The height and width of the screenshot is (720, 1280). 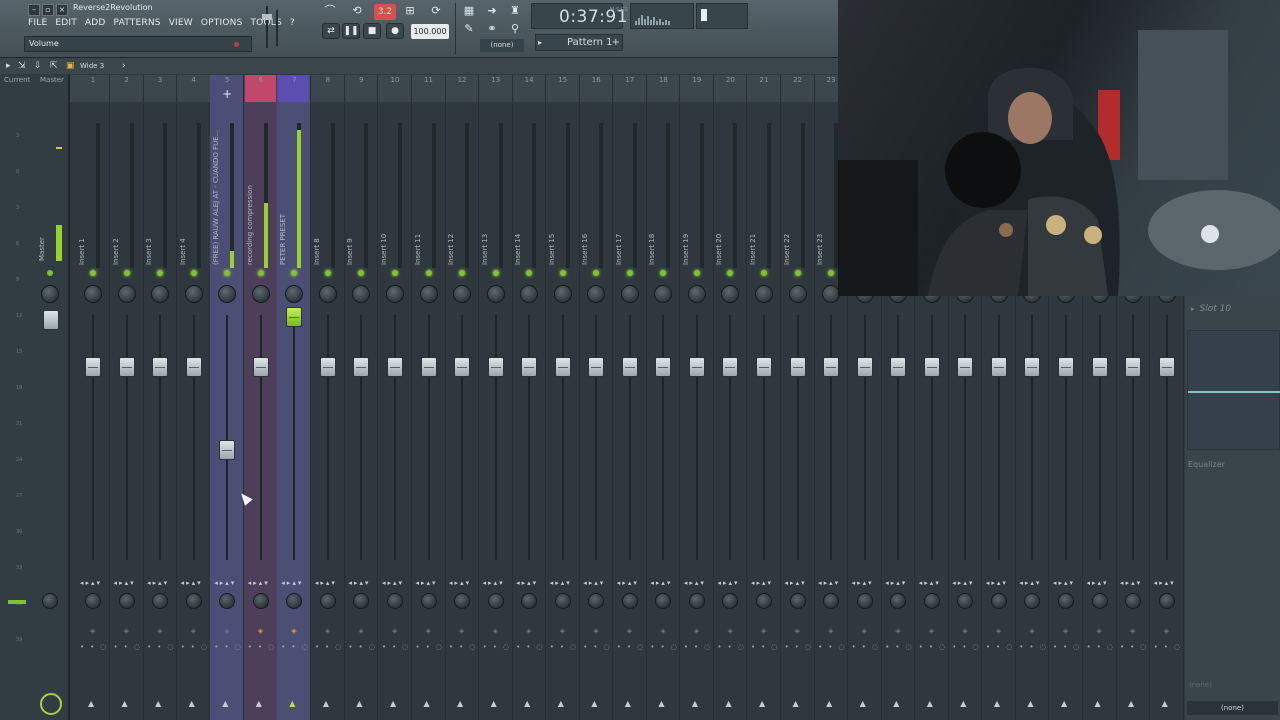 What do you see at coordinates (137, 23) in the screenshot?
I see `menu-patterns: PATTERNS` at bounding box center [137, 23].